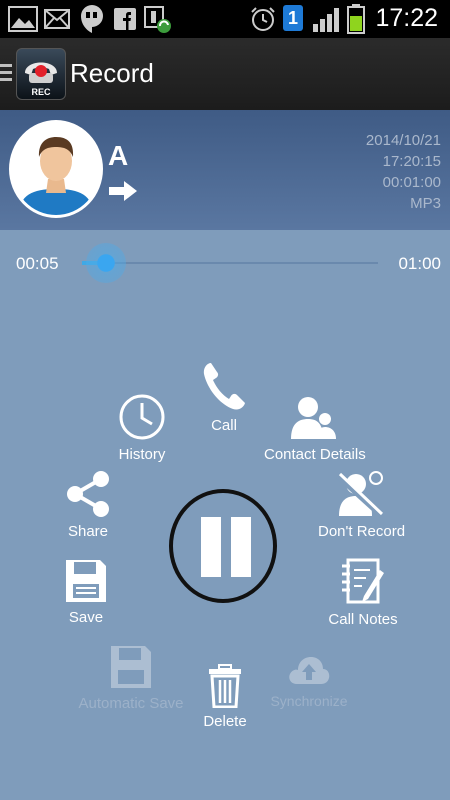 This screenshot has height=800, width=450. What do you see at coordinates (411, 161) in the screenshot?
I see `call-time: 17:20:15` at bounding box center [411, 161].